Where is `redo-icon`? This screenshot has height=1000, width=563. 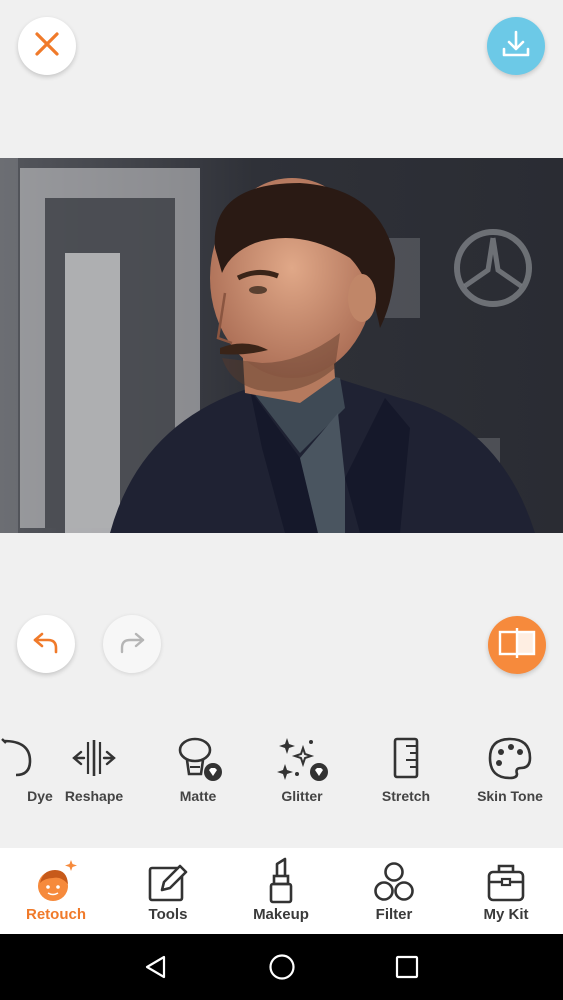 redo-icon is located at coordinates (132, 644).